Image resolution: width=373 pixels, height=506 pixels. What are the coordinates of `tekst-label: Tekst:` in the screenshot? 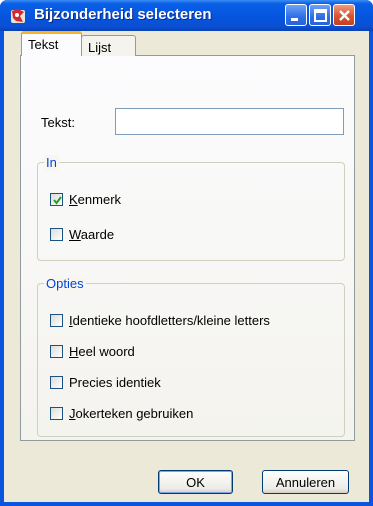 It's located at (58, 122).